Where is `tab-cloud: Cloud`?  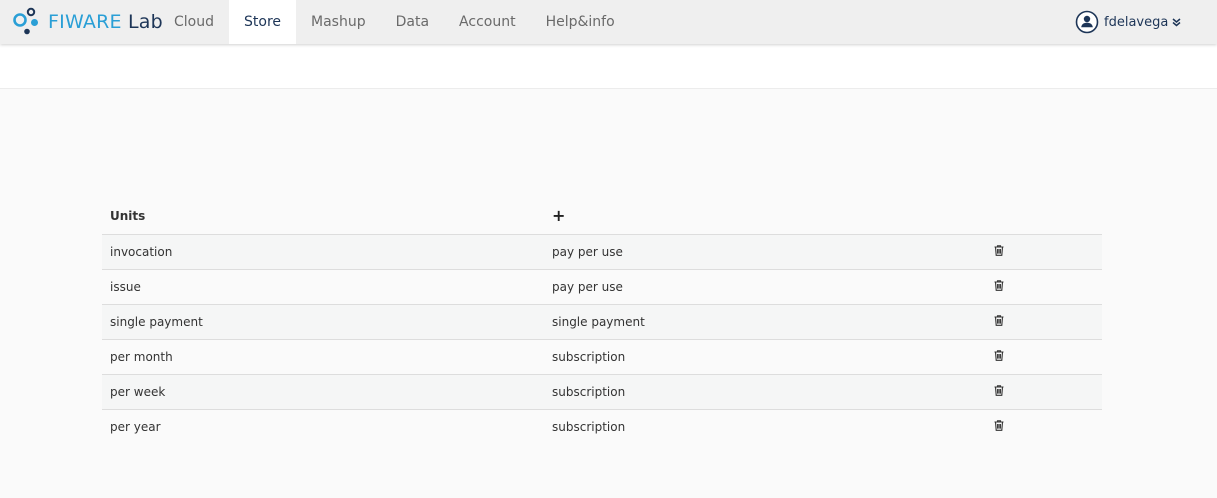 tab-cloud: Cloud is located at coordinates (194, 22).